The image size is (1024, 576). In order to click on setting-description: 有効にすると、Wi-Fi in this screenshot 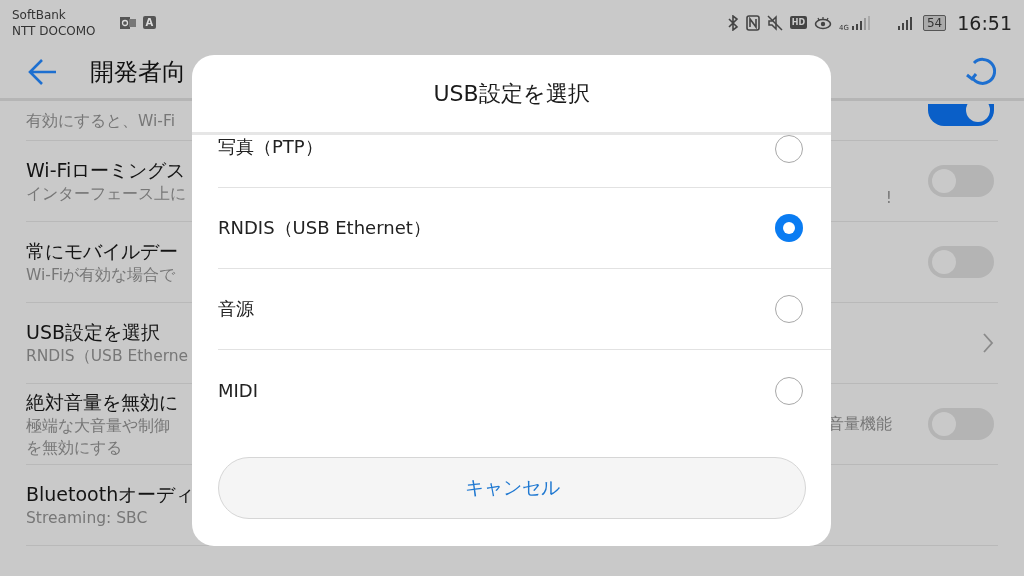, I will do `click(101, 121)`.